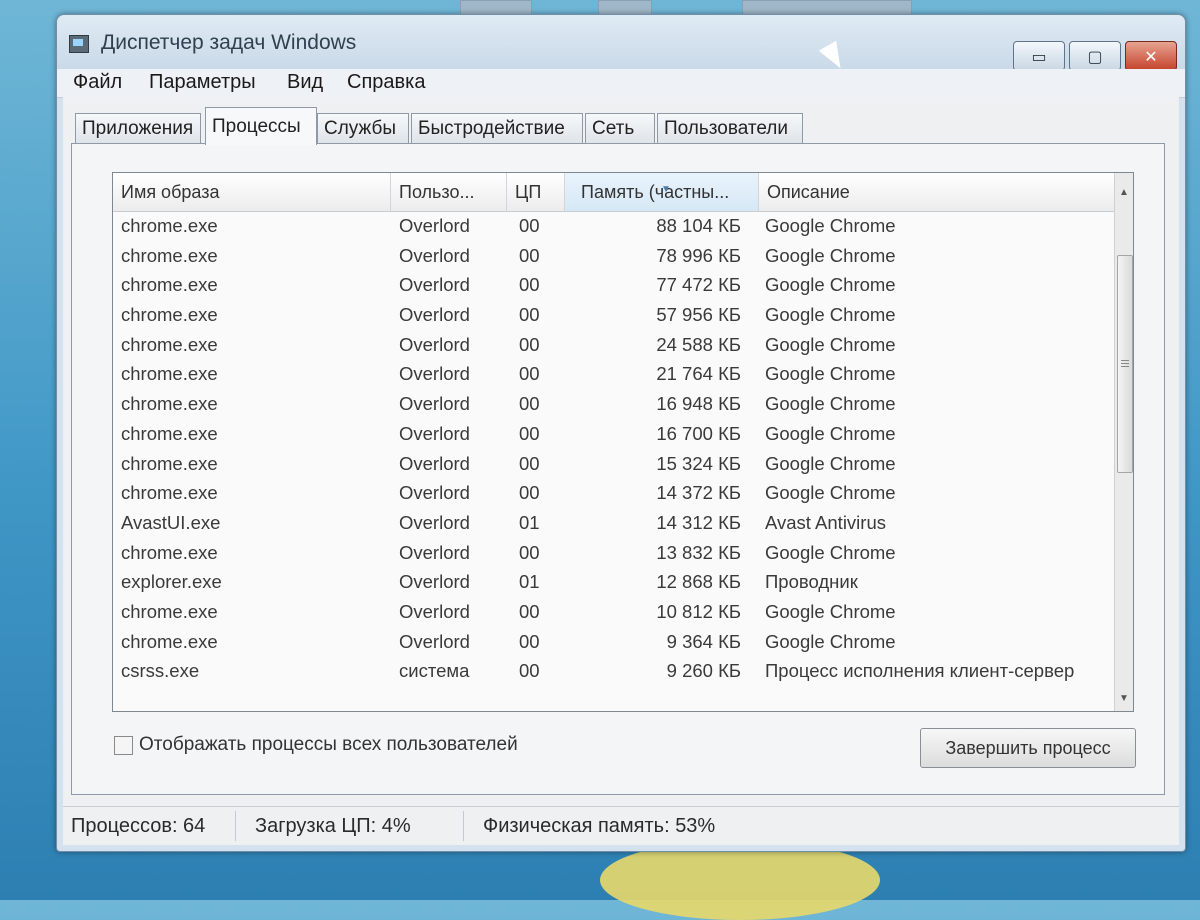 The width and height of the screenshot is (1200, 920). Describe the element at coordinates (97, 82) in the screenshot. I see `menu-file: Файл` at that location.